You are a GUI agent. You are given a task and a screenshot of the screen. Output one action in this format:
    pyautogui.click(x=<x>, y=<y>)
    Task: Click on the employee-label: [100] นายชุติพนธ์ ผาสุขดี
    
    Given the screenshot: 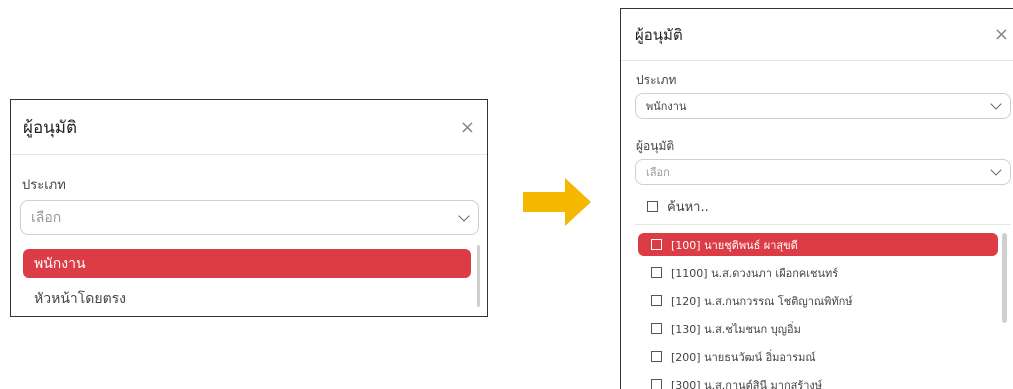 What is the action you would take?
    pyautogui.click(x=734, y=245)
    